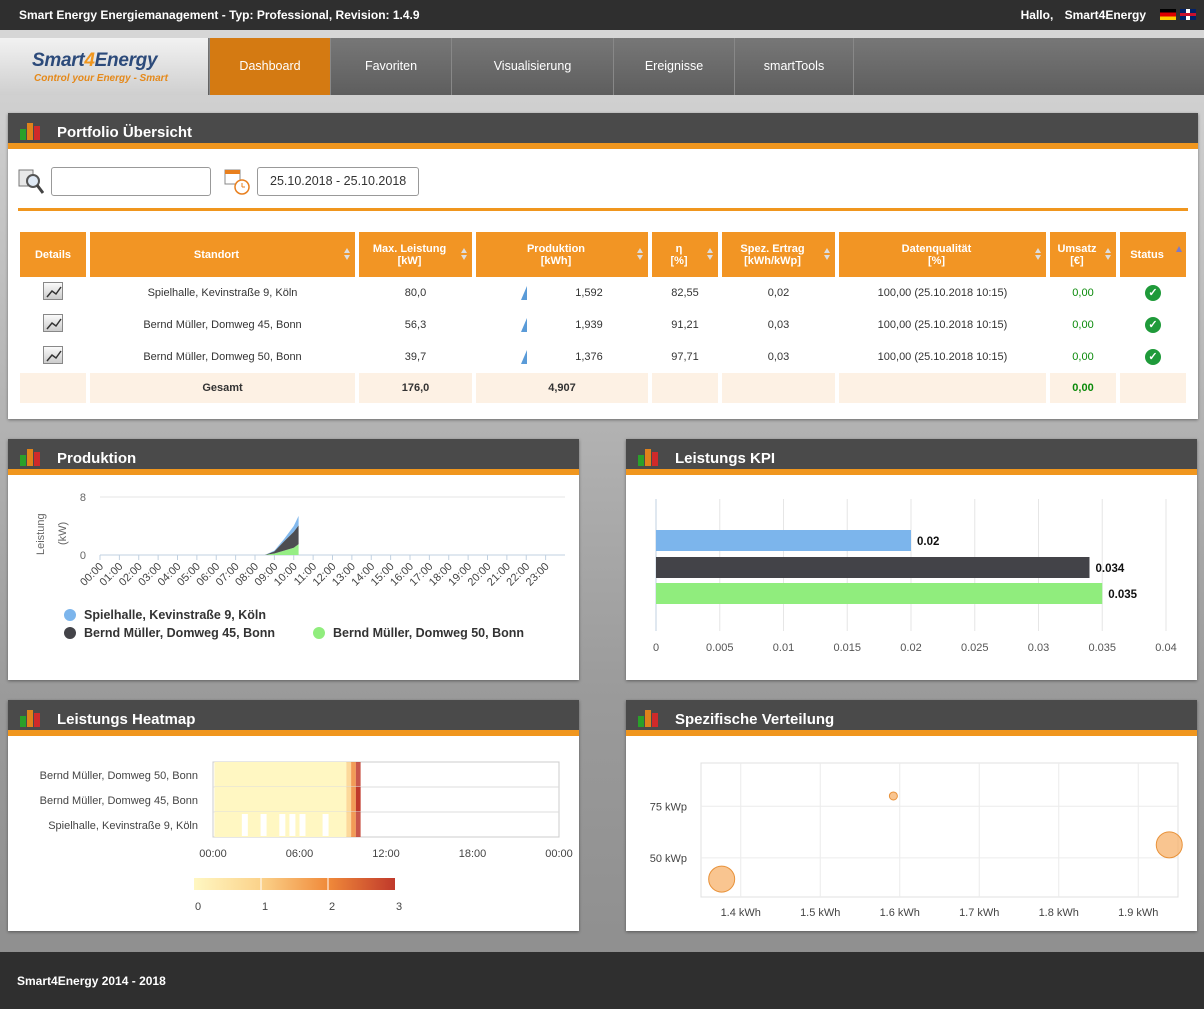 The image size is (1204, 1009). What do you see at coordinates (237, 182) in the screenshot?
I see `calendar-clock-icon` at bounding box center [237, 182].